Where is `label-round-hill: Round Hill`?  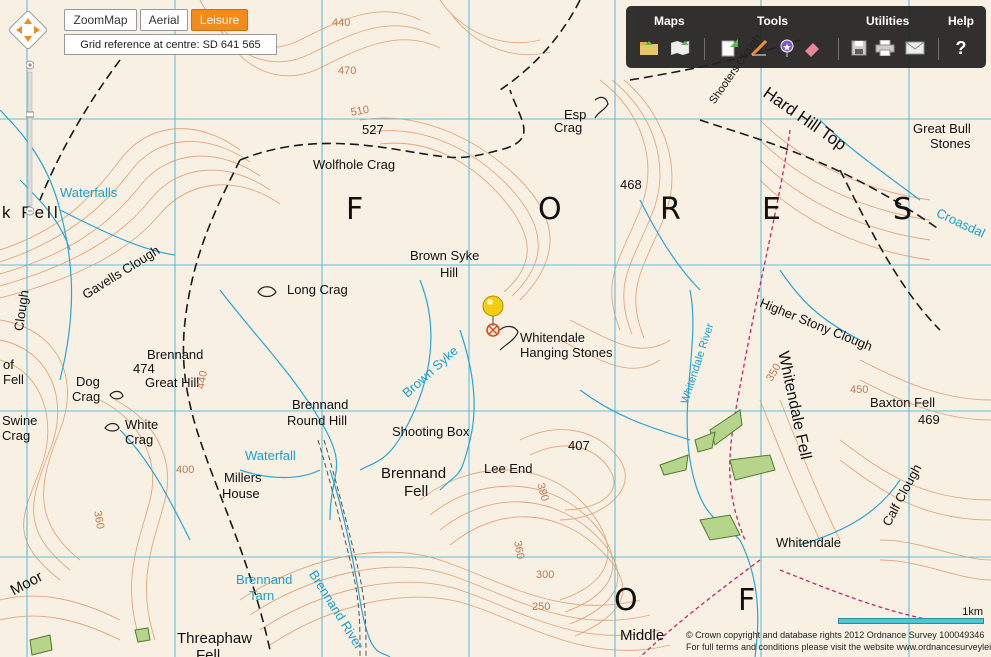 label-round-hill: Round Hill is located at coordinates (317, 420).